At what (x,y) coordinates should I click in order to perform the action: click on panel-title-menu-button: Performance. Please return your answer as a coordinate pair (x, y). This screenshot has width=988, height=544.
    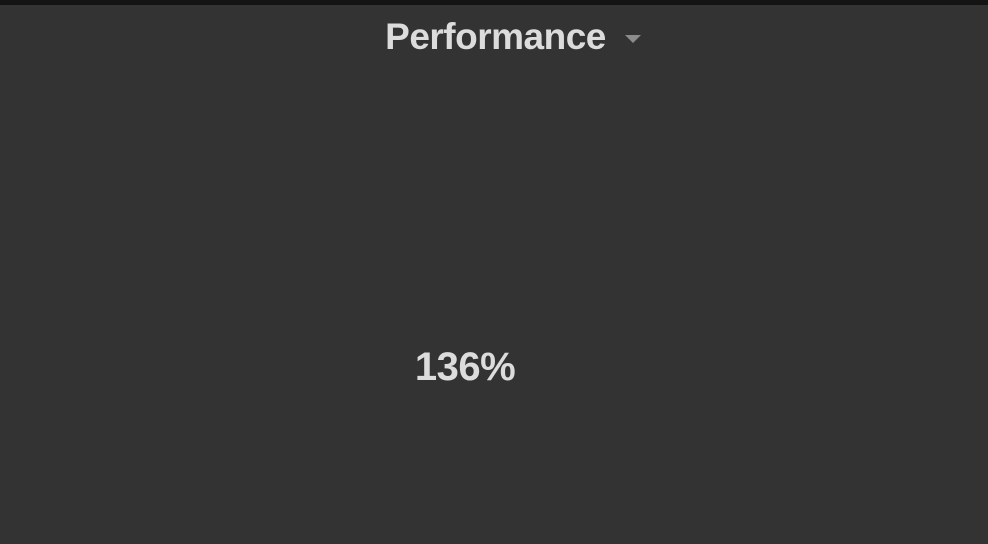
    Looking at the image, I should click on (494, 37).